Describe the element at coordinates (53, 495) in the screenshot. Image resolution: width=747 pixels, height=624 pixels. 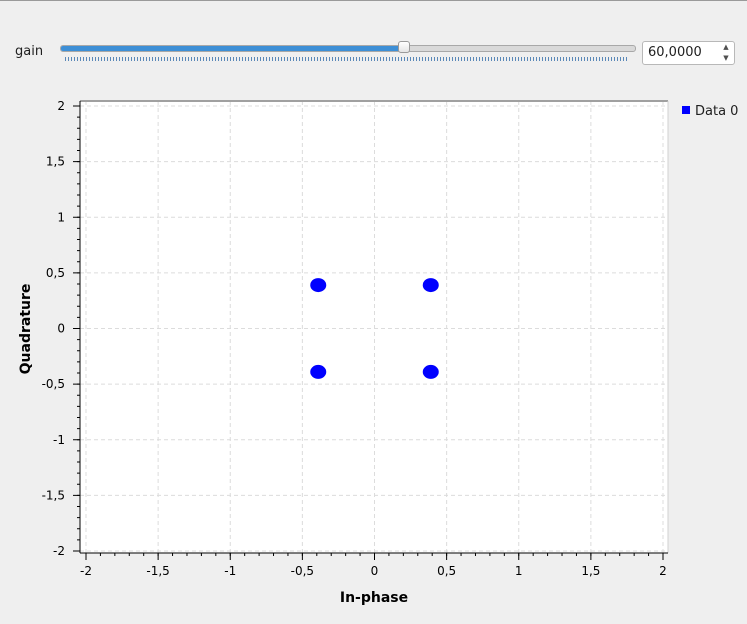
I see `y-tick-label: -1,5` at that location.